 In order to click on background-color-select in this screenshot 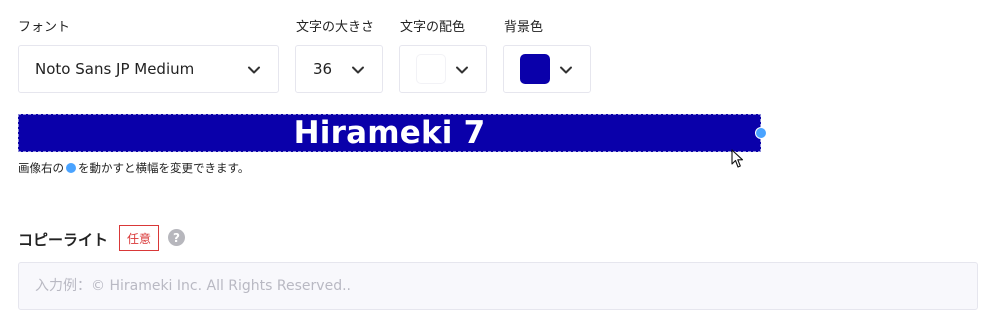, I will do `click(547, 69)`.